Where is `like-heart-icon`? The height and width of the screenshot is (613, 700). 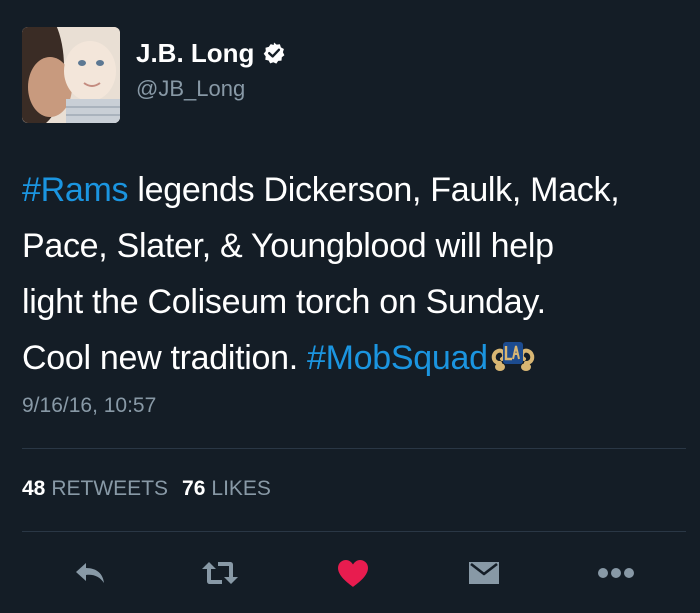 like-heart-icon is located at coordinates (353, 573).